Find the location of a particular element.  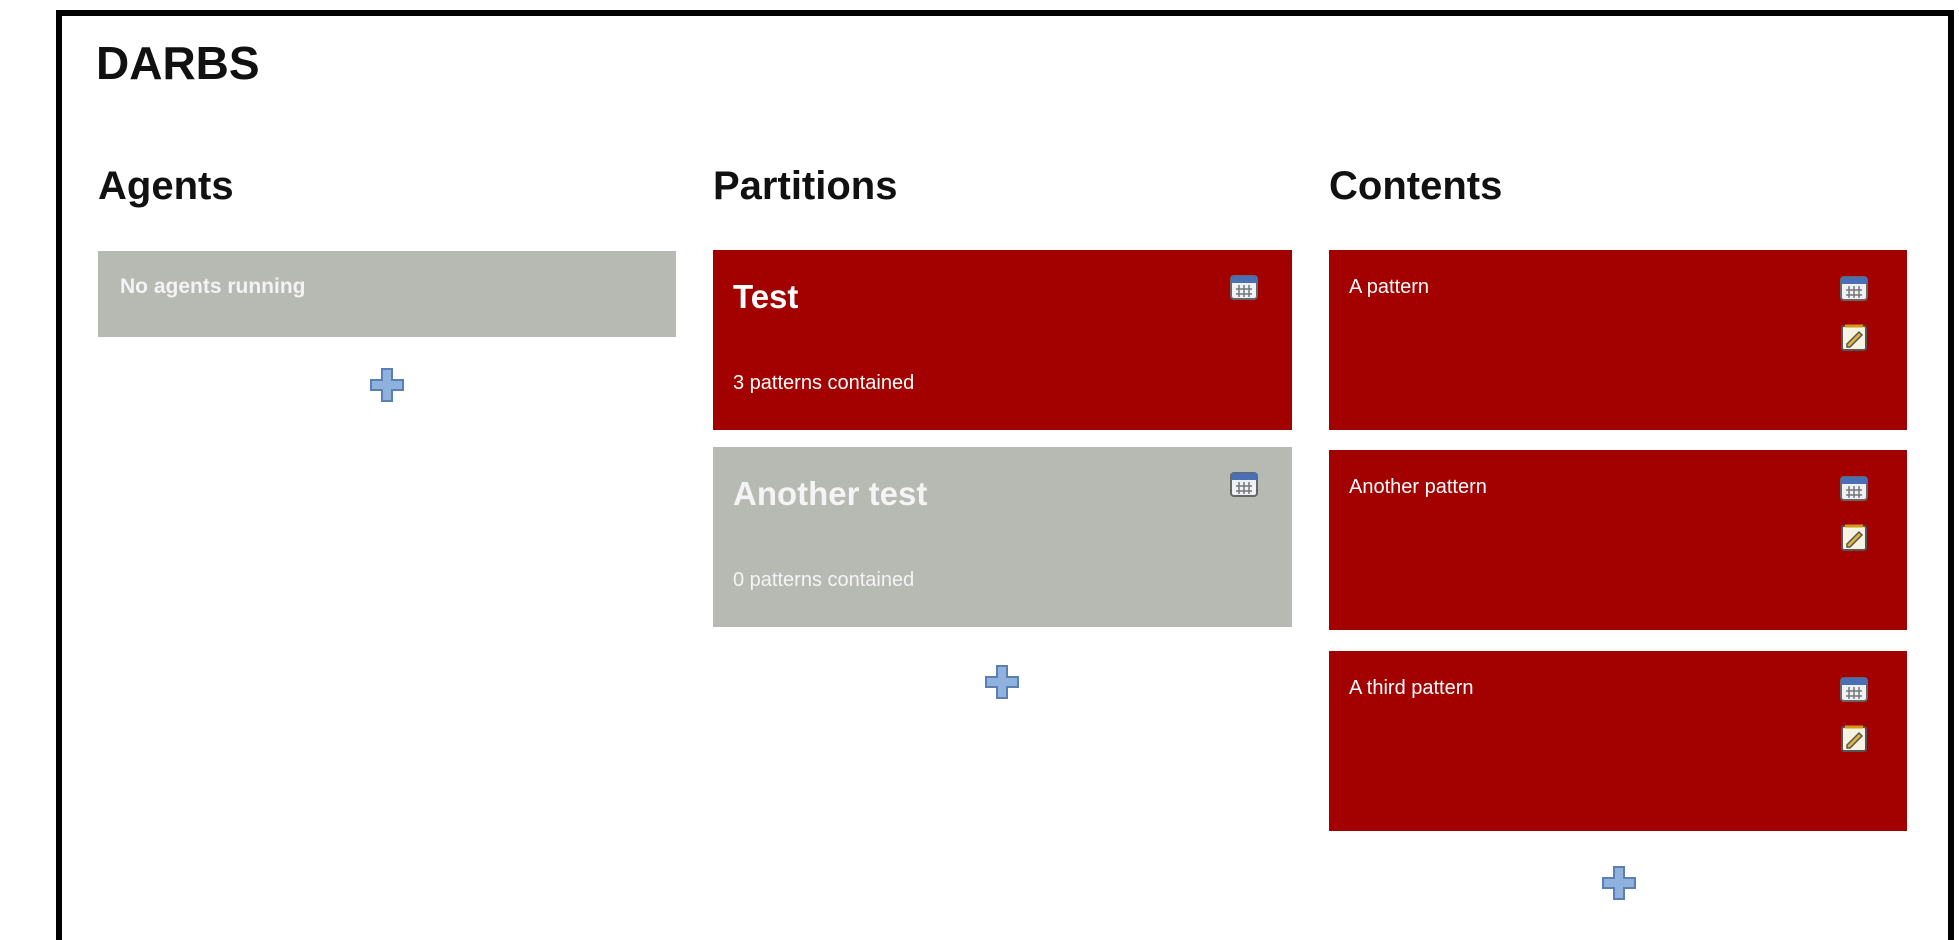

content-card: A third pattern is located at coordinates (1618, 741).